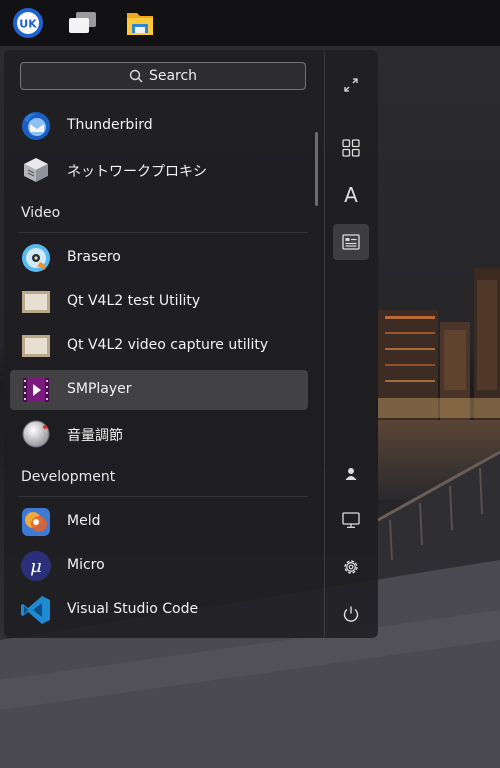  What do you see at coordinates (173, 76) in the screenshot?
I see `search-label: Search` at bounding box center [173, 76].